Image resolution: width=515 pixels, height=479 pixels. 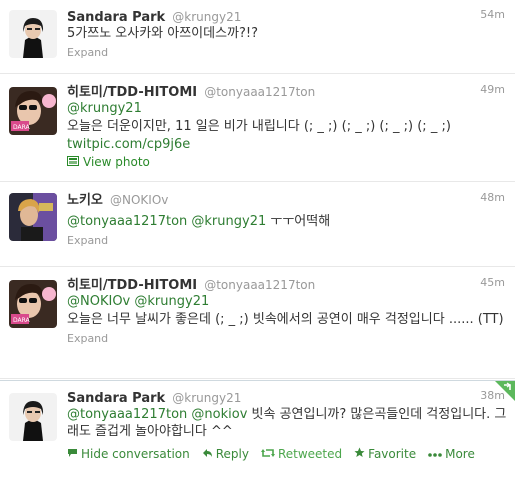 What do you see at coordinates (267, 454) in the screenshot?
I see `retweet-icon` at bounding box center [267, 454].